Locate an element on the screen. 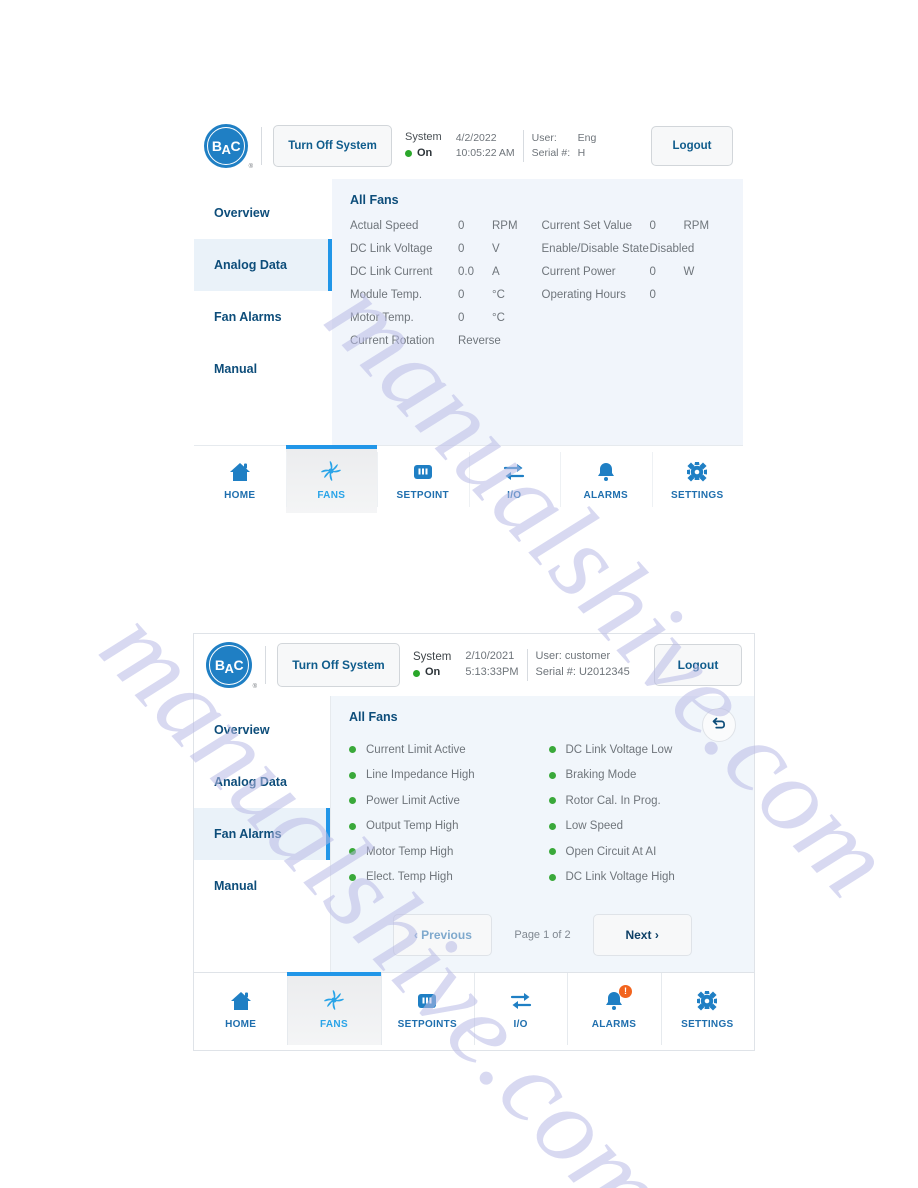  alarm-label: Output Temp High is located at coordinates (412, 826).